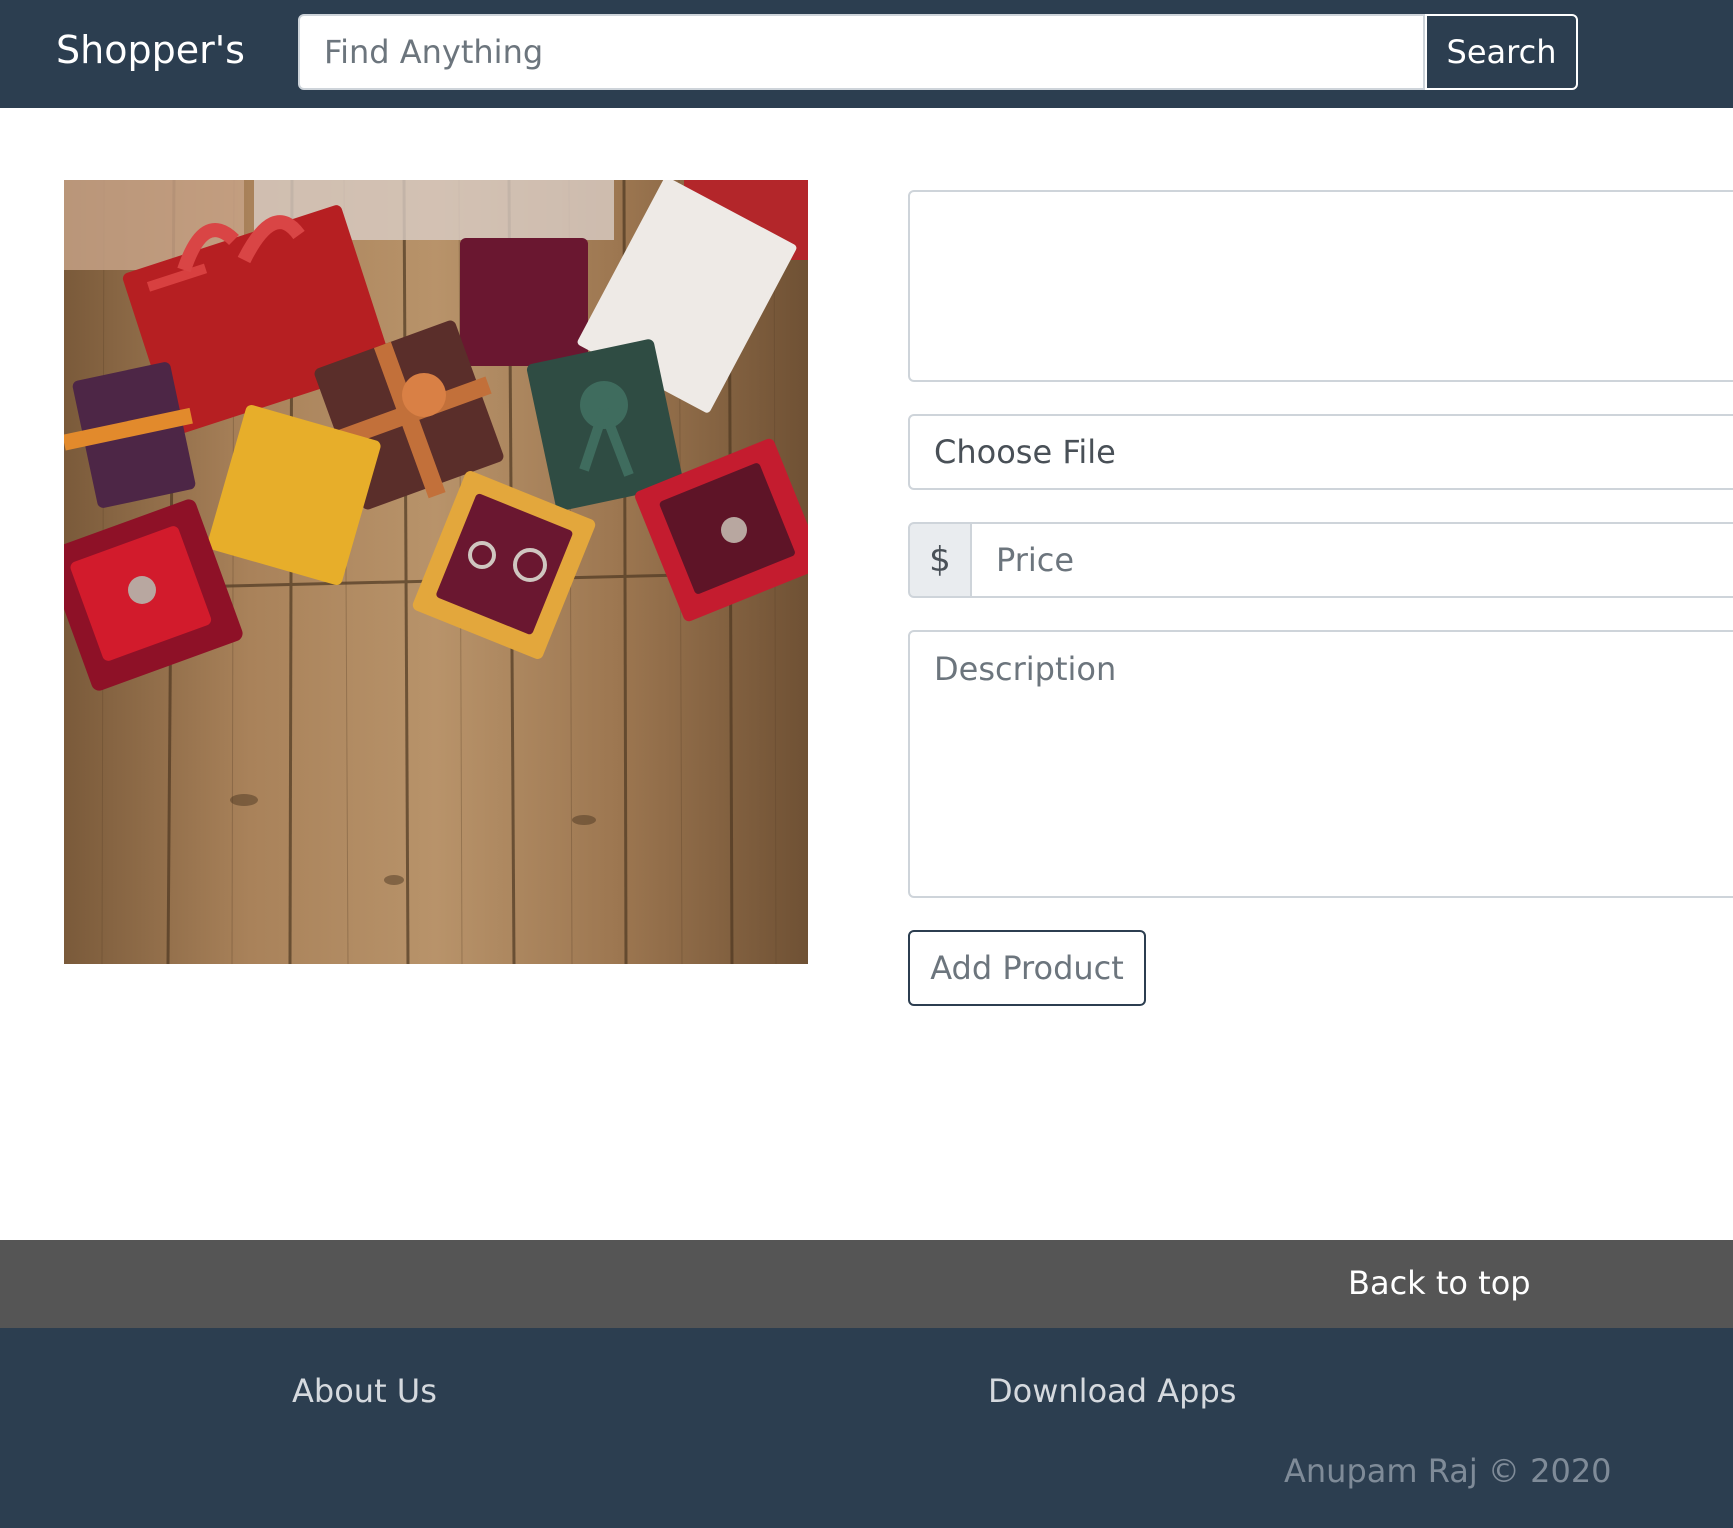 This screenshot has height=1528, width=1733. What do you see at coordinates (866, 1284) in the screenshot?
I see `back-to-top-bar: Back to top` at bounding box center [866, 1284].